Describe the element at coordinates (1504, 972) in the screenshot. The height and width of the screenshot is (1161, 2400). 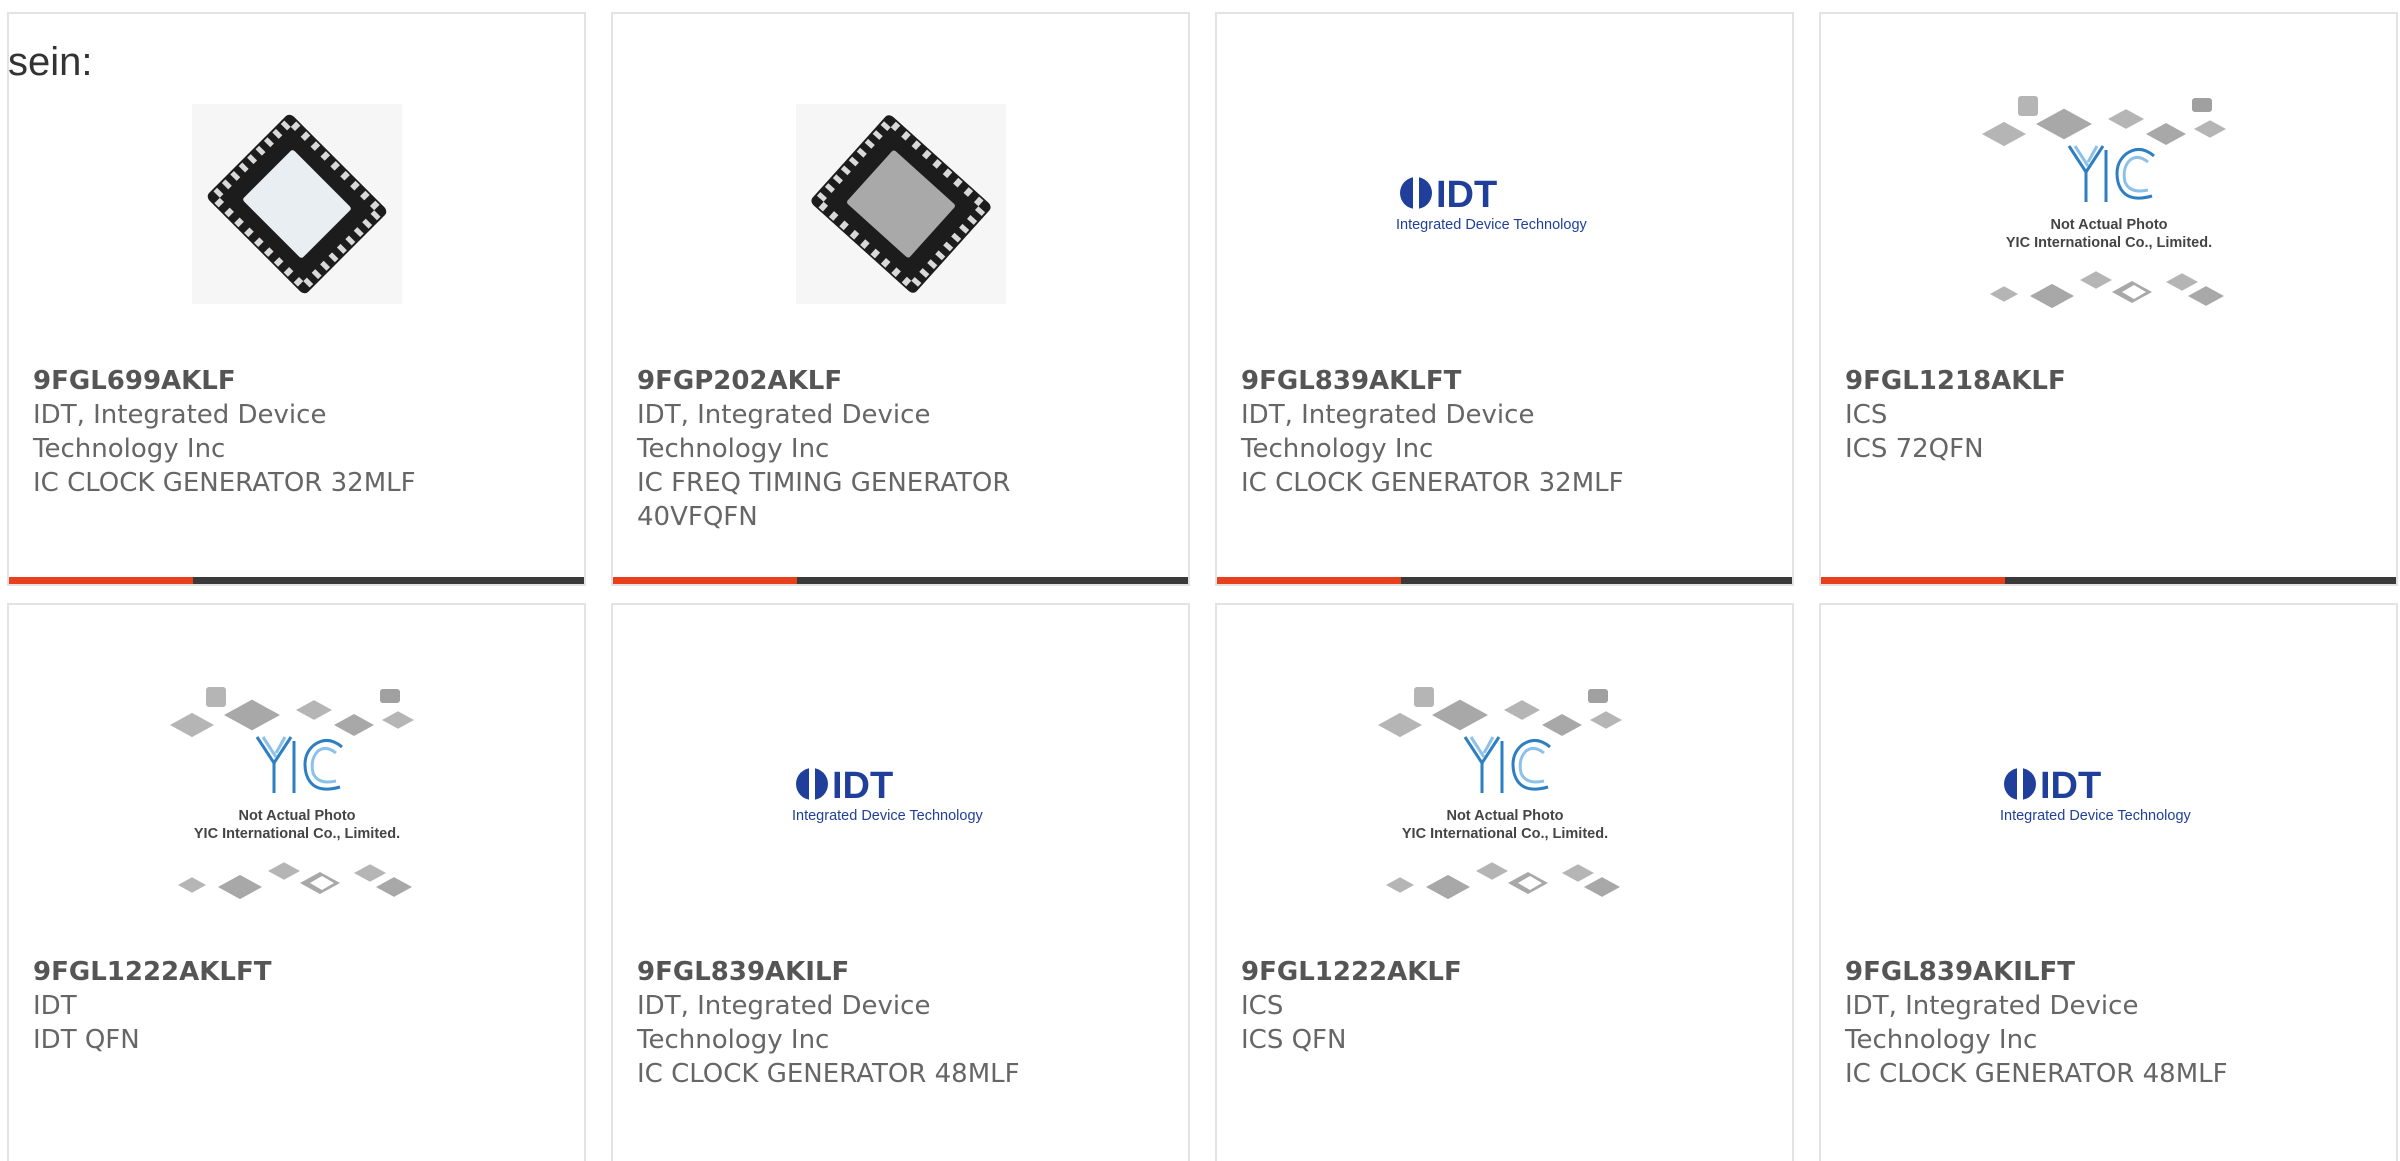
I see `part-number-link: 9FGL1222AKLF` at that location.